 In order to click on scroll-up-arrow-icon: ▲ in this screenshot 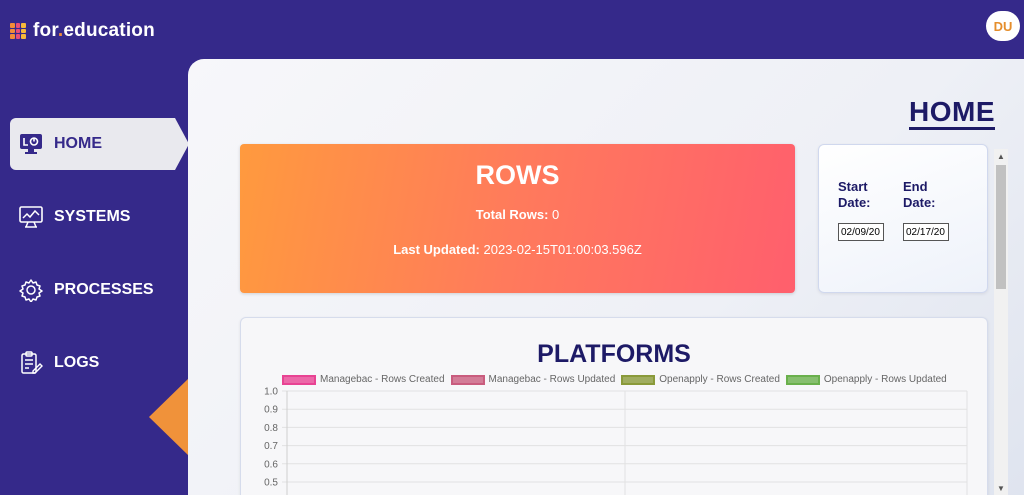, I will do `click(1001, 156)`.